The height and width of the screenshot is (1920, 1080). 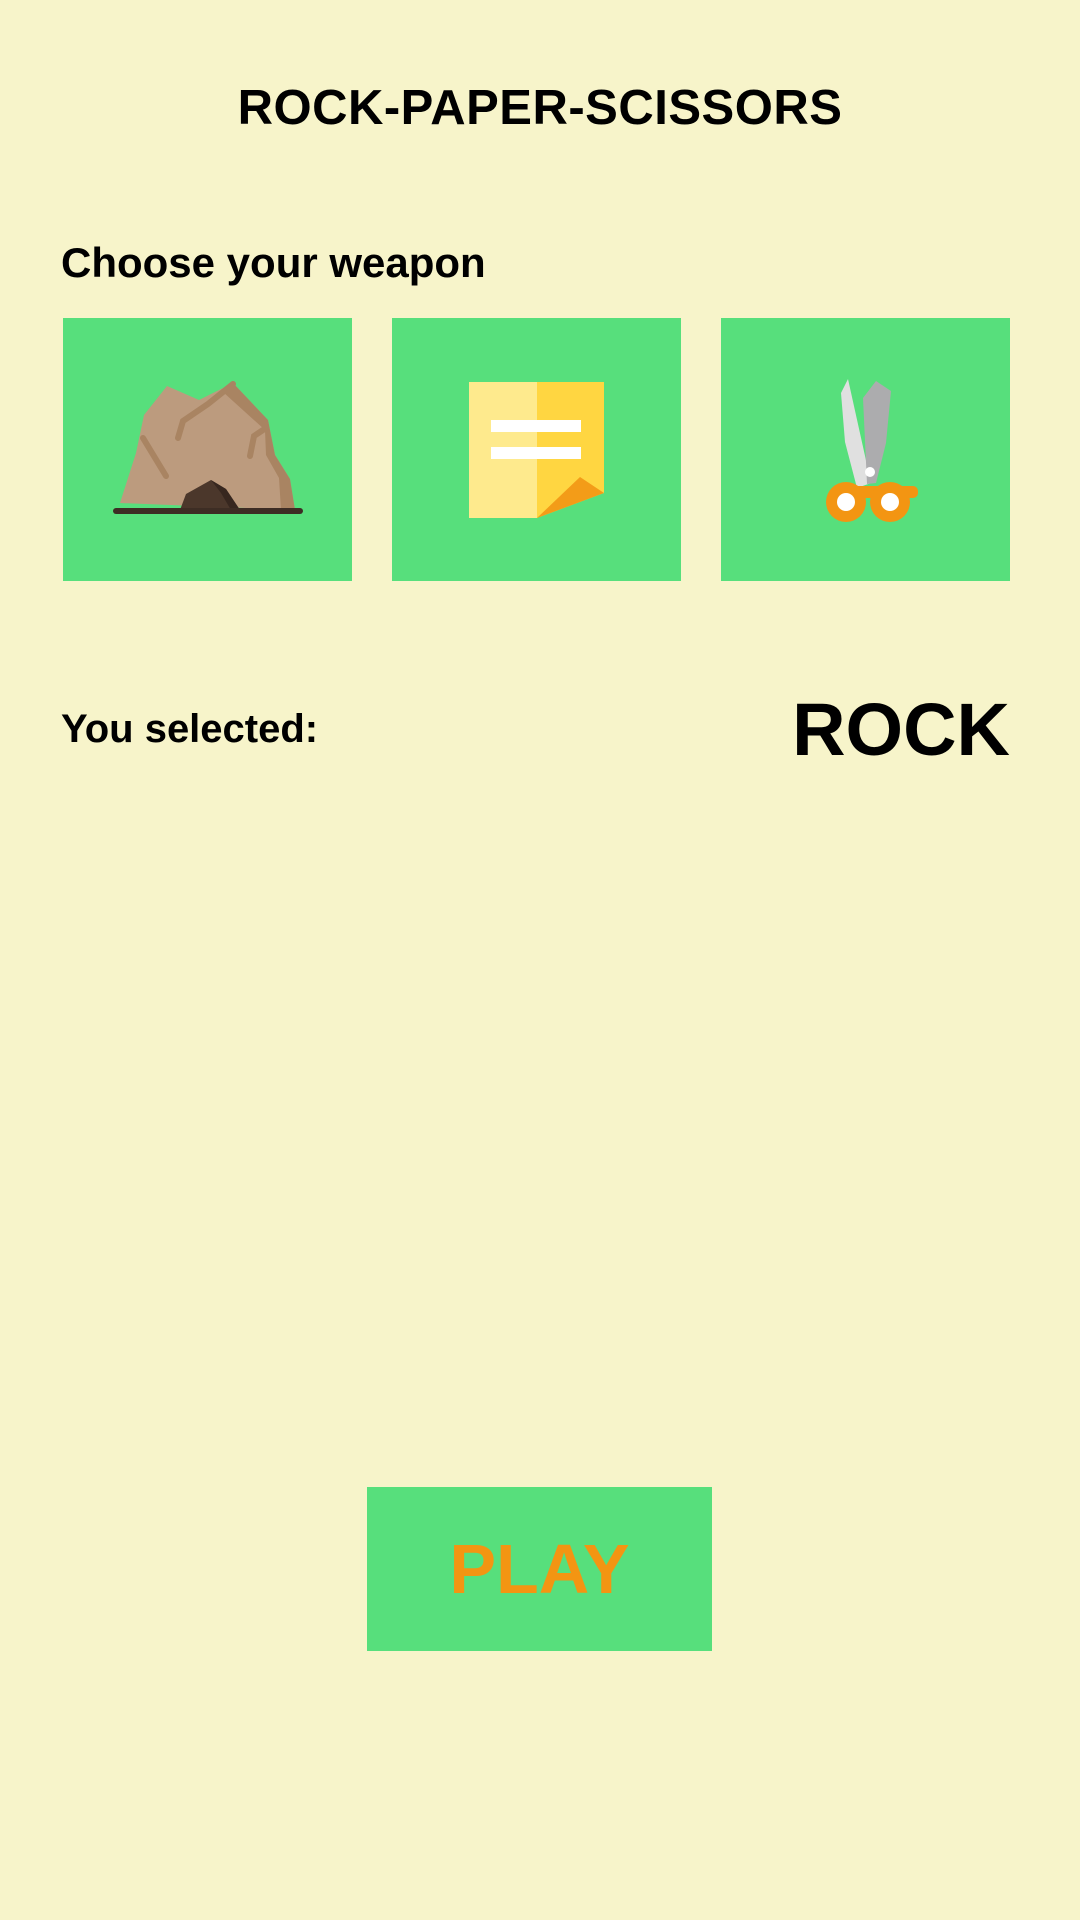 I want to click on choose-weapon-label: Choose your weapon, so click(x=273, y=262).